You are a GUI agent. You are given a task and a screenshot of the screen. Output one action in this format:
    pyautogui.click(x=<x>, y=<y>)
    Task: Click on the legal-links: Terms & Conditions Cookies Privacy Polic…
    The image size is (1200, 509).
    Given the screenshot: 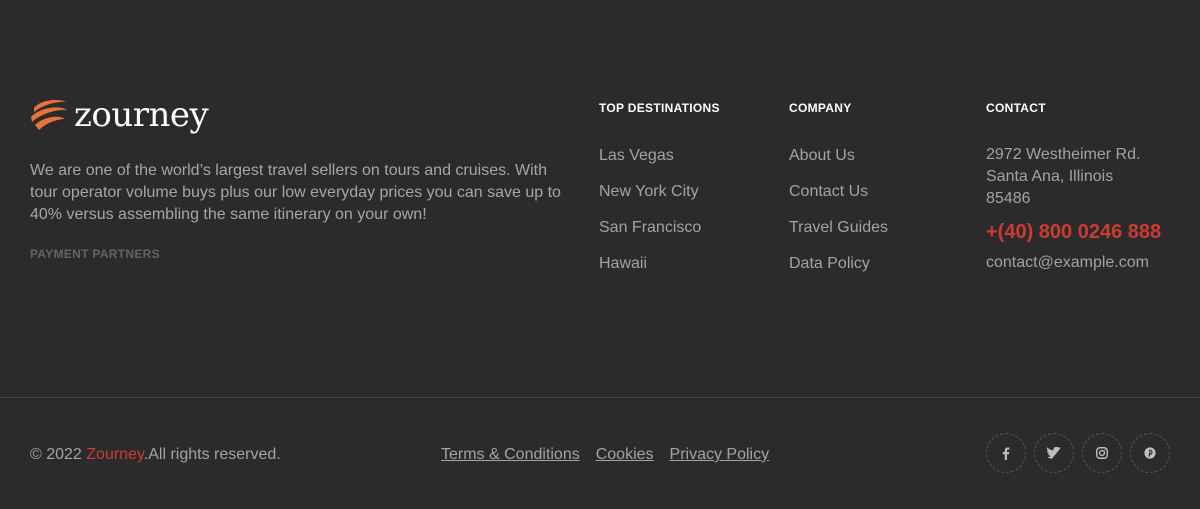 What is the action you would take?
    pyautogui.click(x=605, y=455)
    